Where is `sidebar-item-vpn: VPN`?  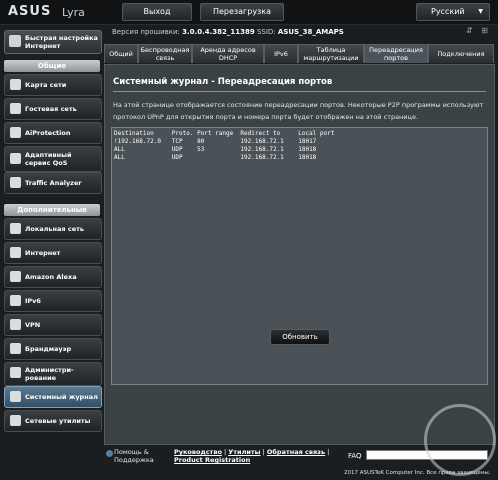
sidebar-item-vpn: VPN is located at coordinates (53, 325).